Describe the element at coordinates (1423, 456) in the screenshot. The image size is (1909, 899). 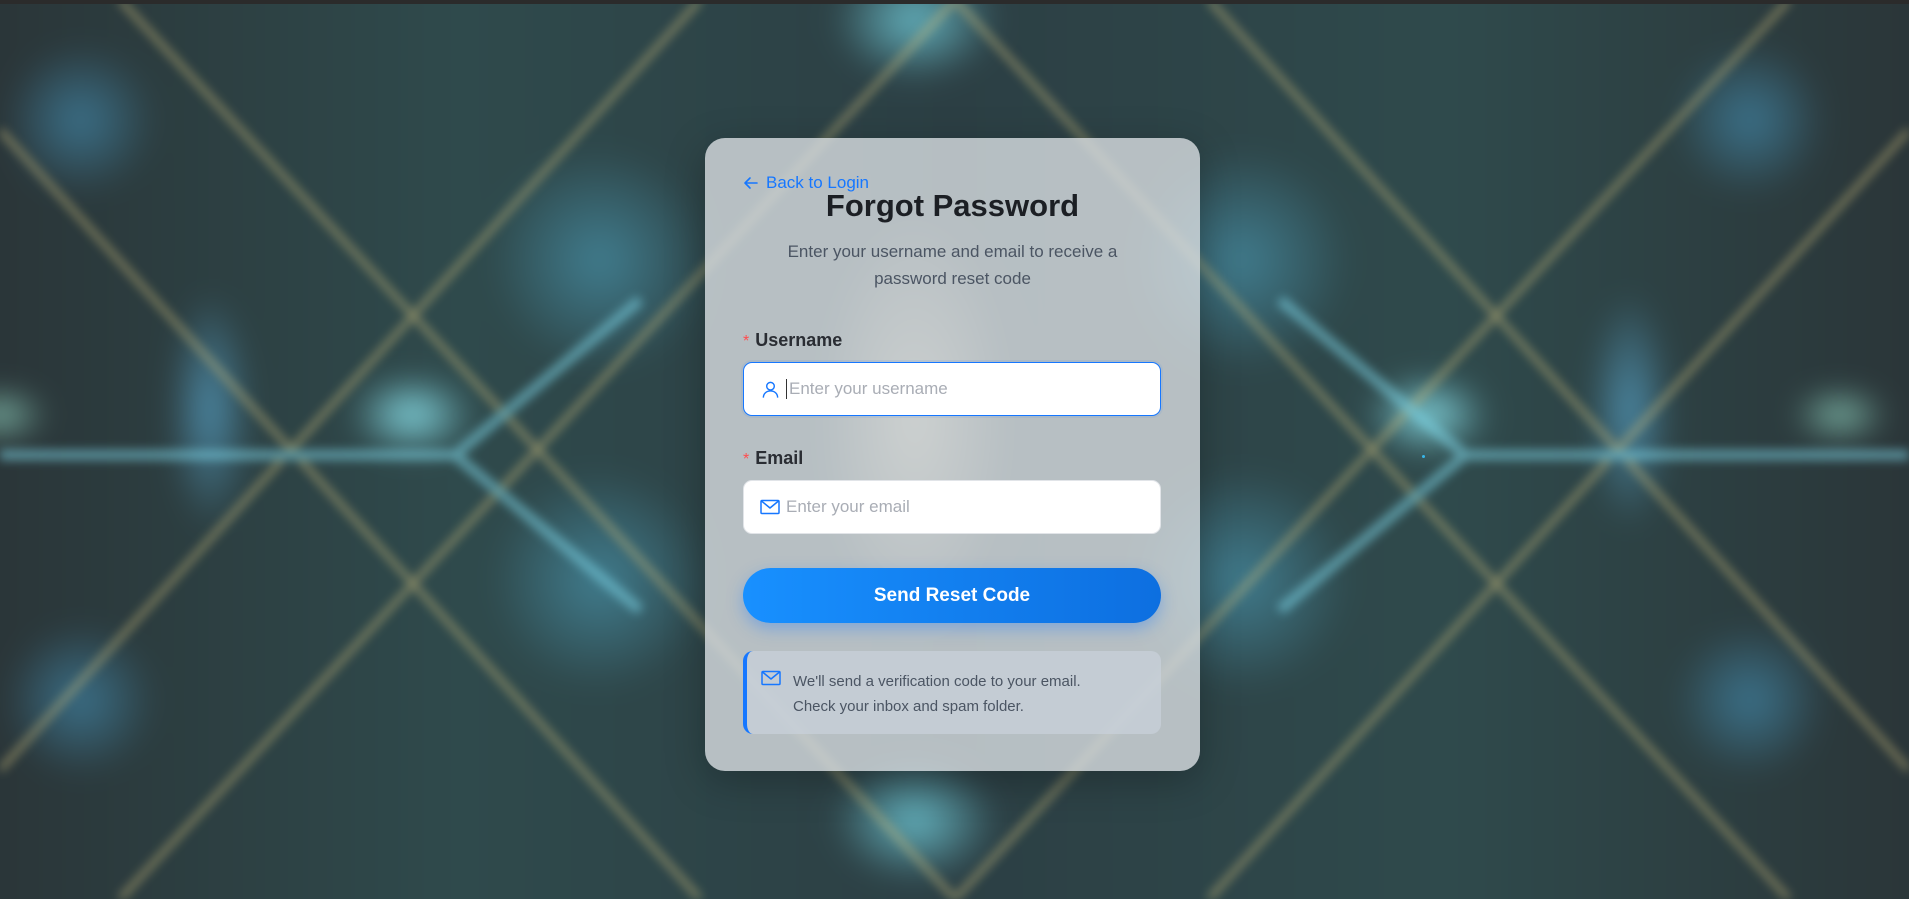
I see `background-dot` at that location.